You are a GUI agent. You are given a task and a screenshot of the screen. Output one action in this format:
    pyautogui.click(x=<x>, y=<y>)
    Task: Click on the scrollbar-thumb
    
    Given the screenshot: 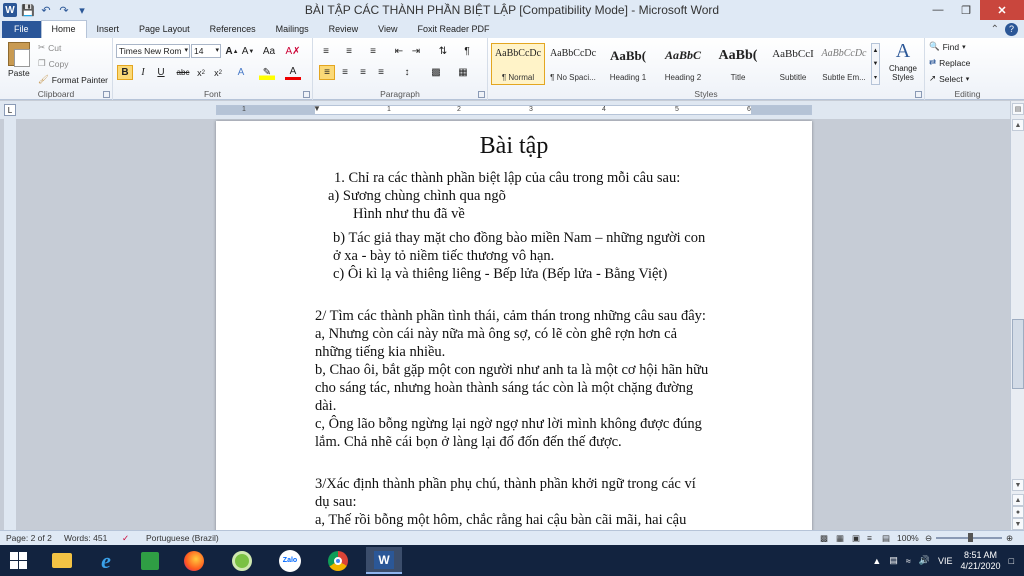 What is the action you would take?
    pyautogui.click(x=1018, y=354)
    